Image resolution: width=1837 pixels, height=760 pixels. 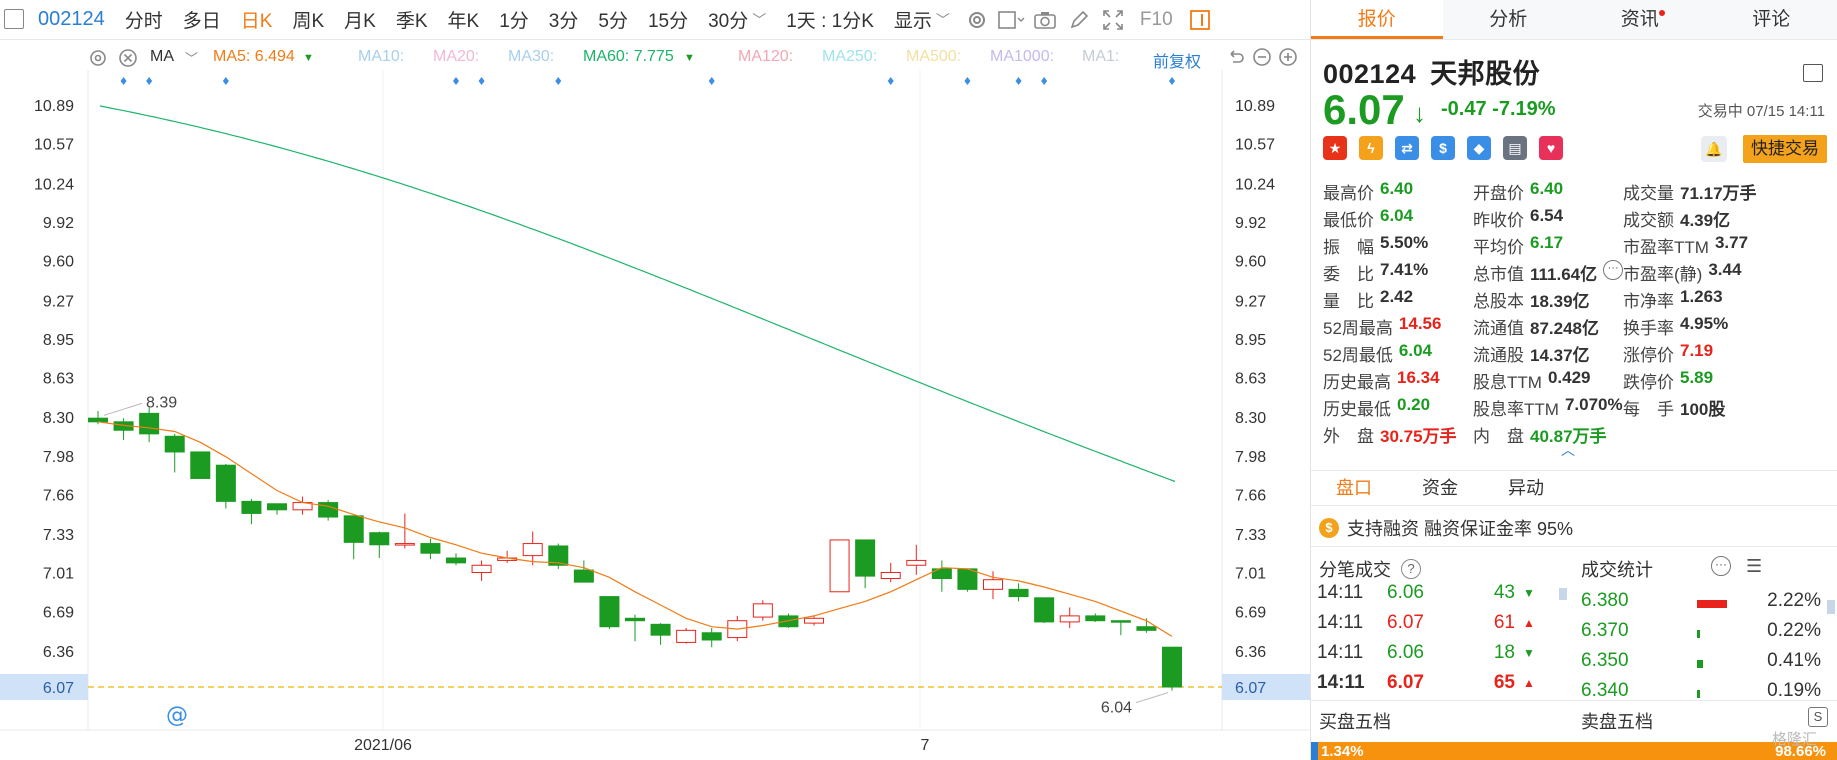 I want to click on stats-row: 历史最低 0.20 股息率TTM 7.070% 每 手 100股, so click(x=1578, y=407).